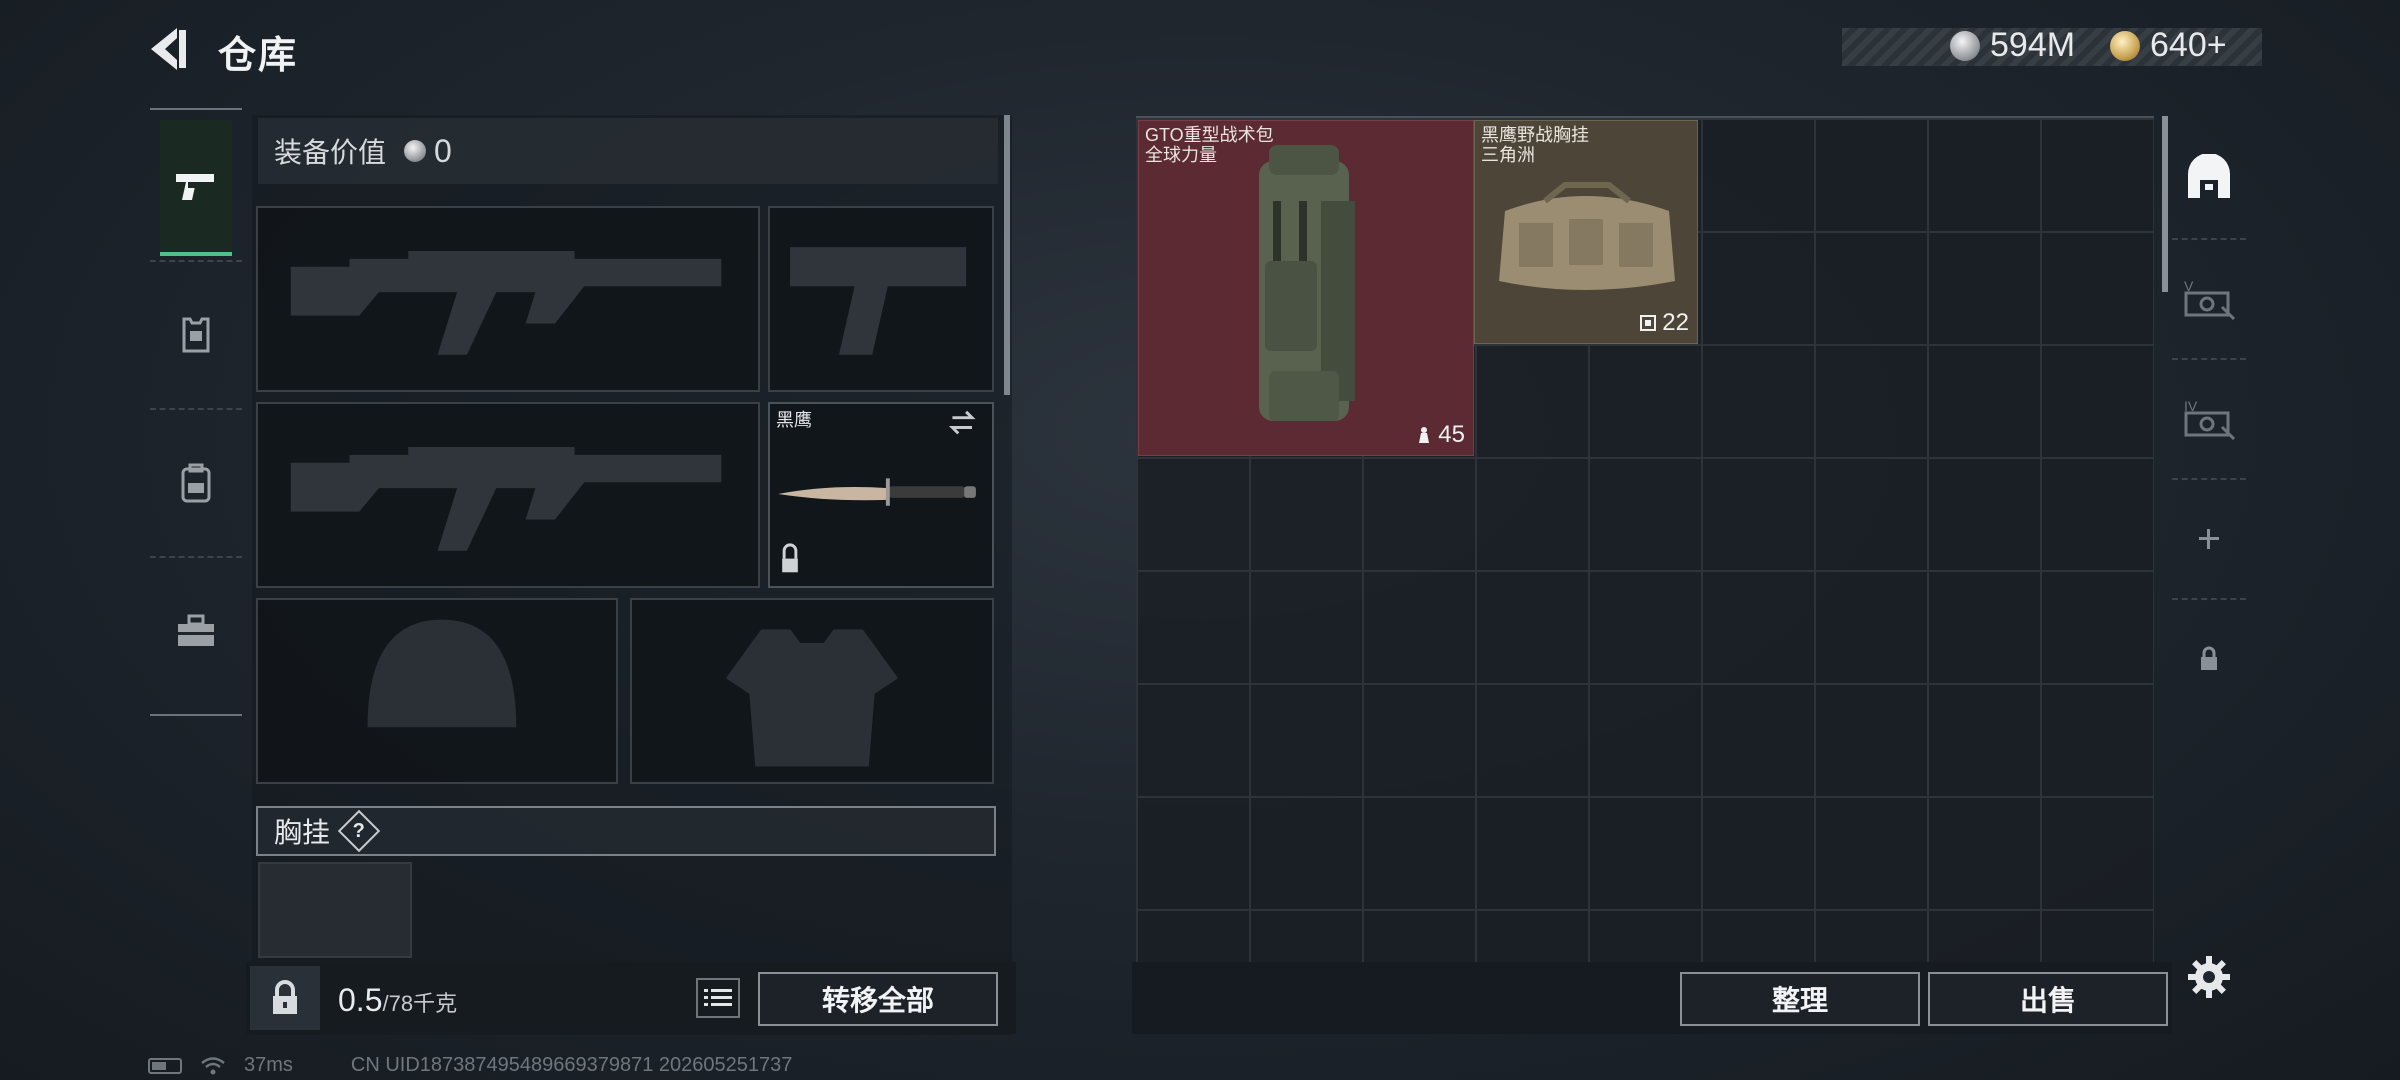 This screenshot has height=1080, width=2400. Describe the element at coordinates (1007, 255) in the screenshot. I see `equipment-scrollbar` at that location.